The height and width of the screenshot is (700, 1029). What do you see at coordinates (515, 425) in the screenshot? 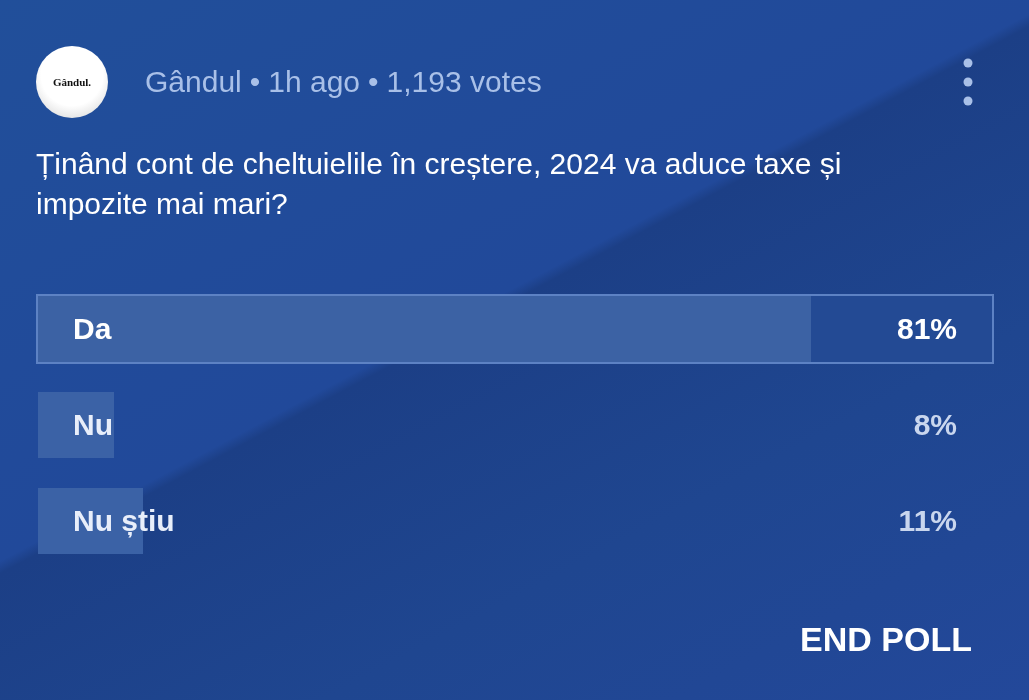
I see `poll-option: Nu 8%` at bounding box center [515, 425].